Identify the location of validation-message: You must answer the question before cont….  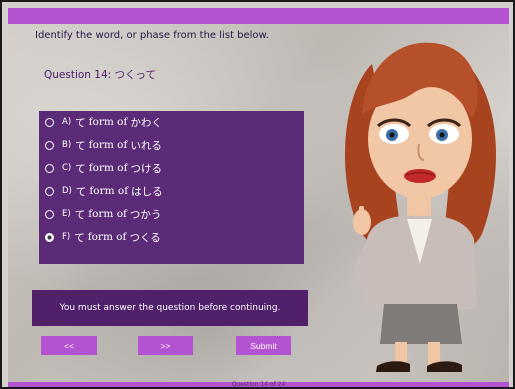
(170, 308).